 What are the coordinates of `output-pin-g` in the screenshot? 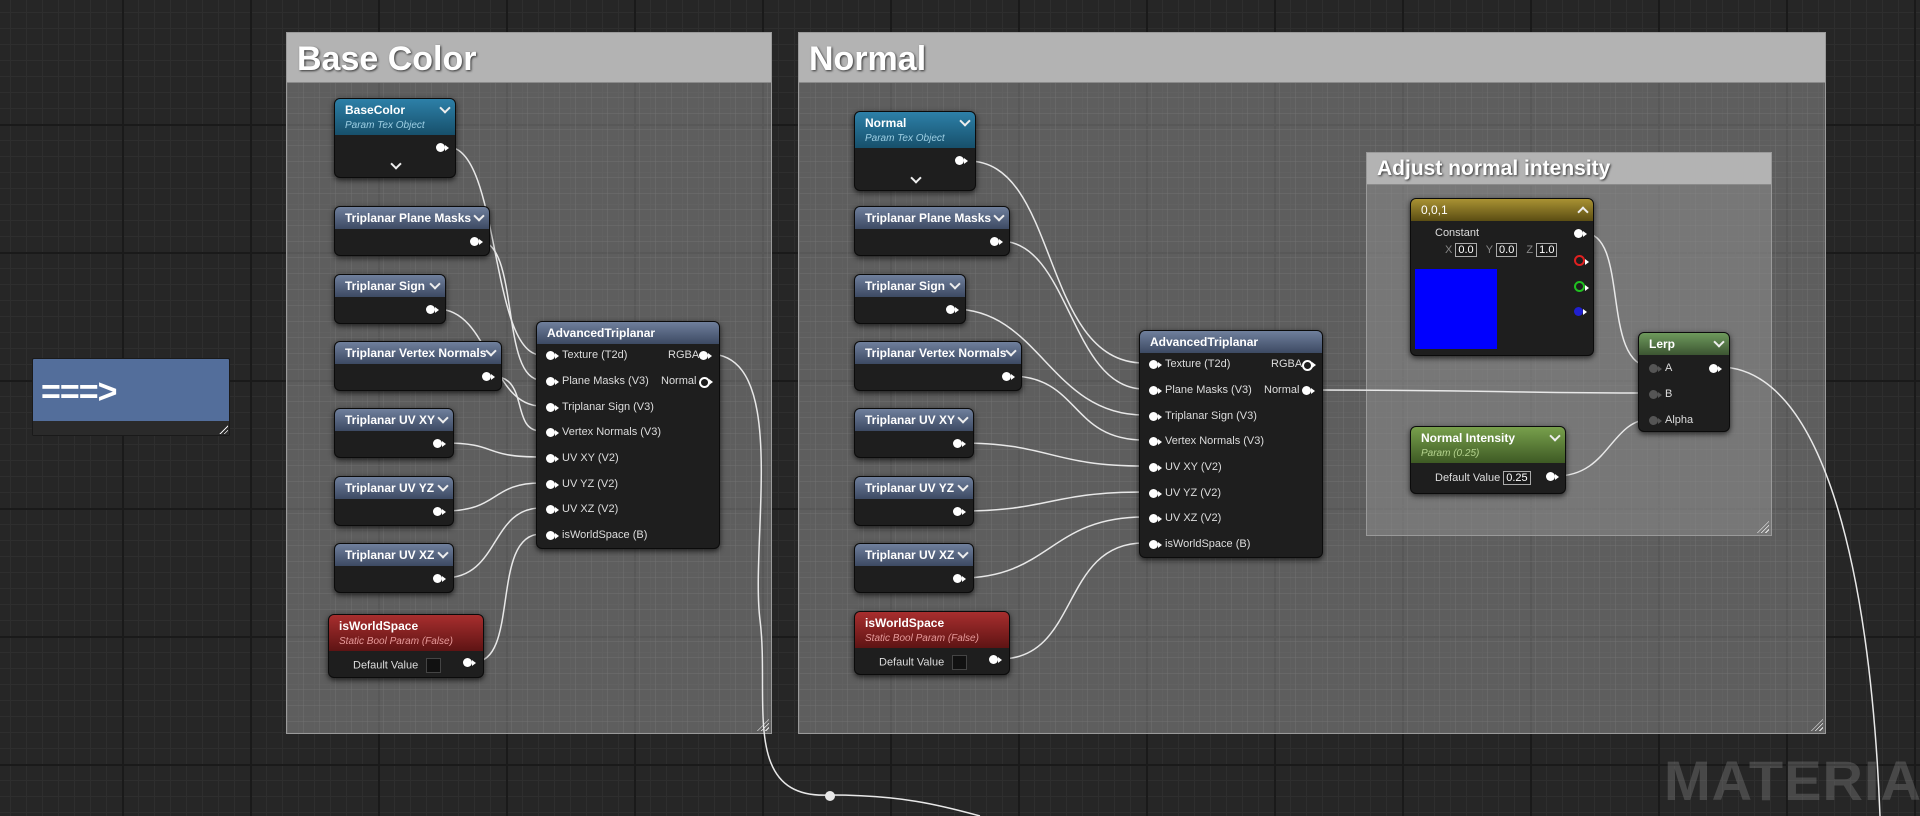 It's located at (1581, 286).